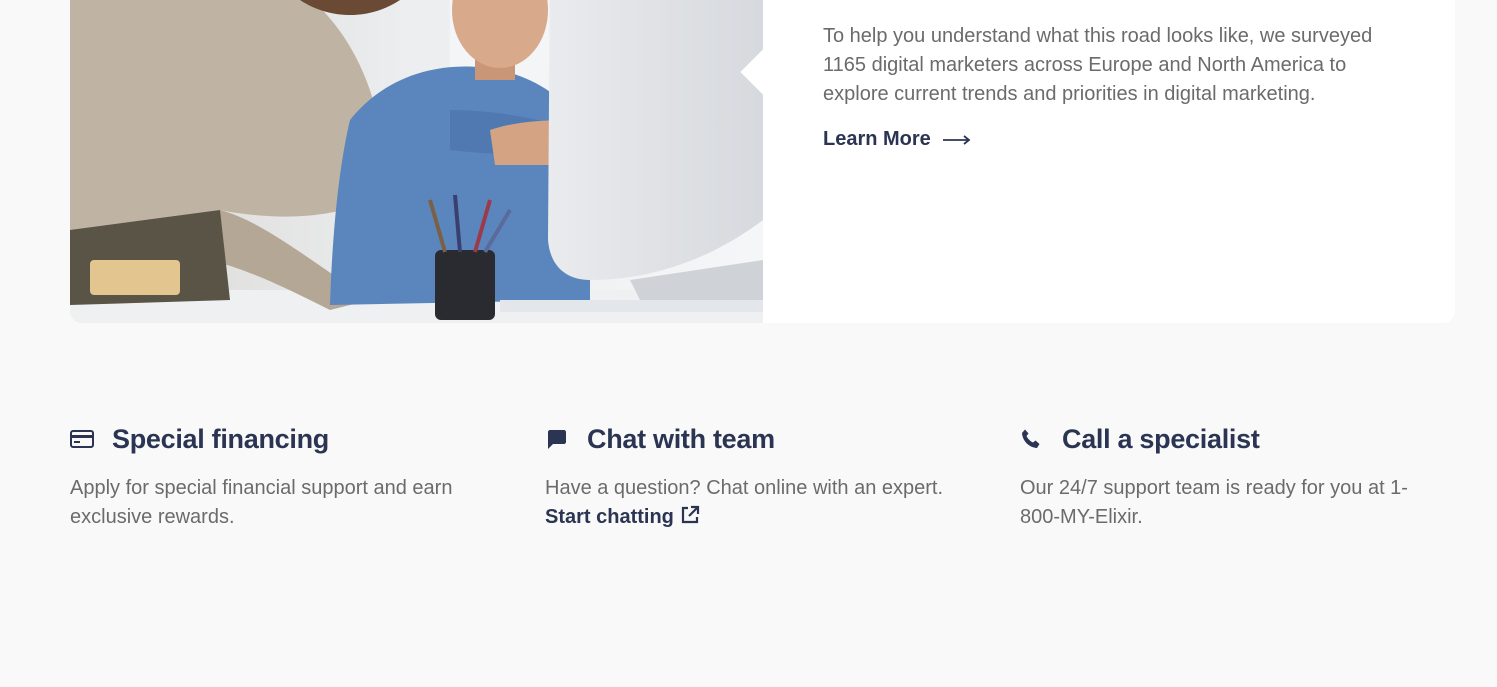 The image size is (1497, 687). What do you see at coordinates (557, 439) in the screenshot?
I see `chat-bubble-icon` at bounding box center [557, 439].